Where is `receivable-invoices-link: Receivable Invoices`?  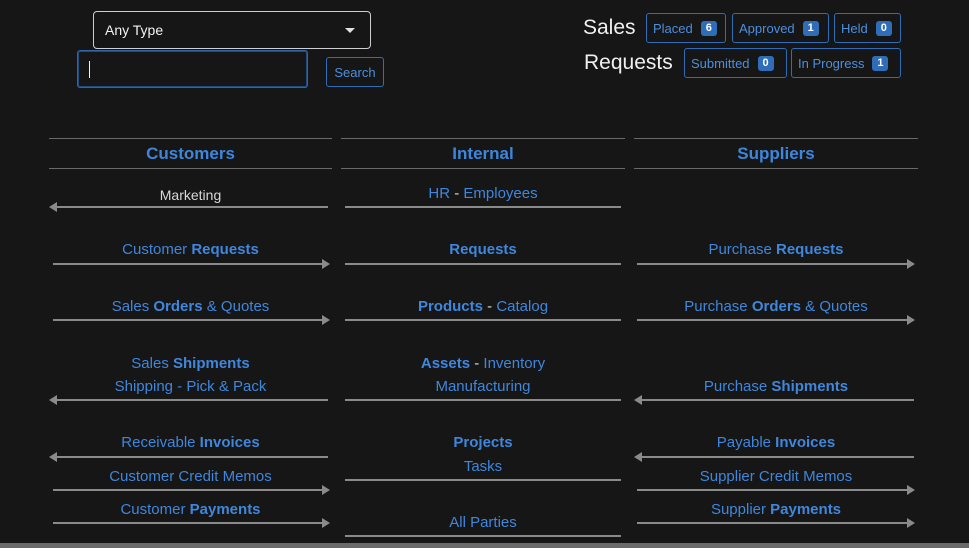 receivable-invoices-link: Receivable Invoices is located at coordinates (190, 442).